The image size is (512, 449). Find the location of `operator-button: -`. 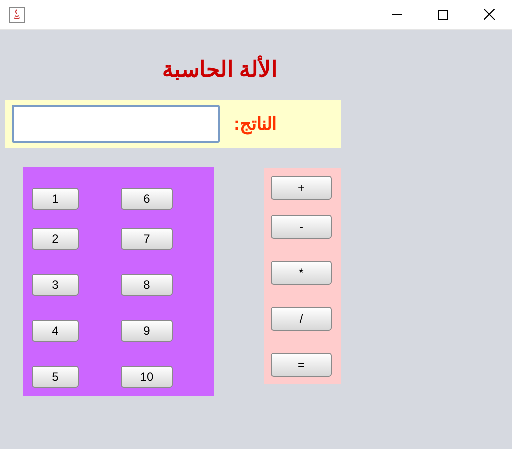

operator-button: - is located at coordinates (301, 227).